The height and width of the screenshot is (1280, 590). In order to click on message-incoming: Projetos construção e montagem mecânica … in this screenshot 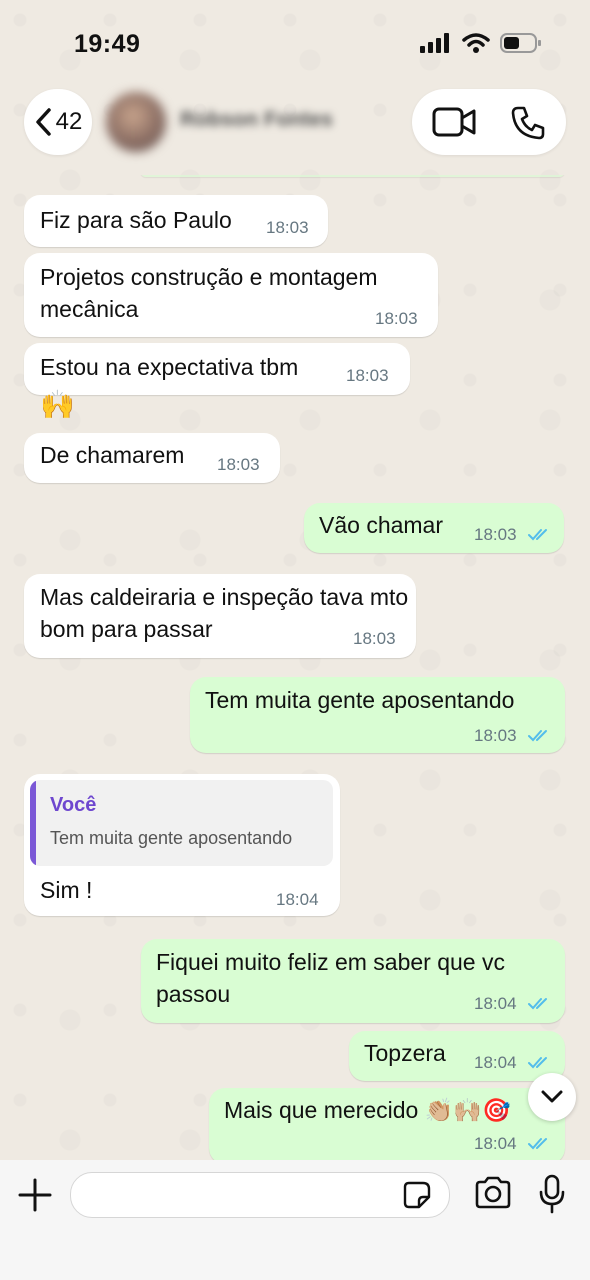, I will do `click(231, 295)`.